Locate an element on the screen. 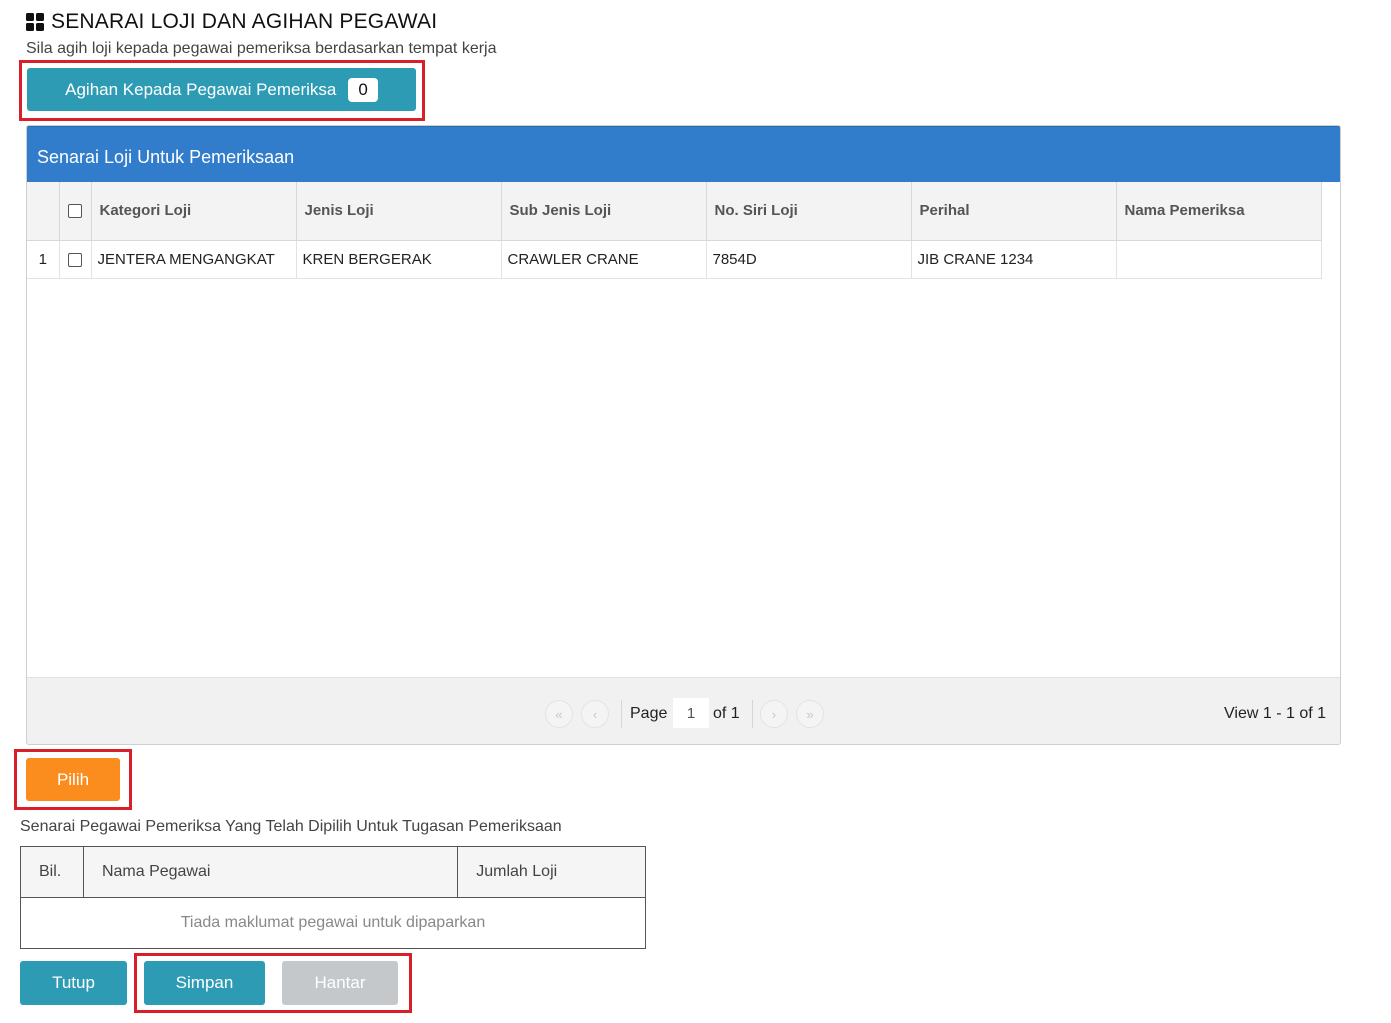  save-button-label: Simpan is located at coordinates (204, 982).